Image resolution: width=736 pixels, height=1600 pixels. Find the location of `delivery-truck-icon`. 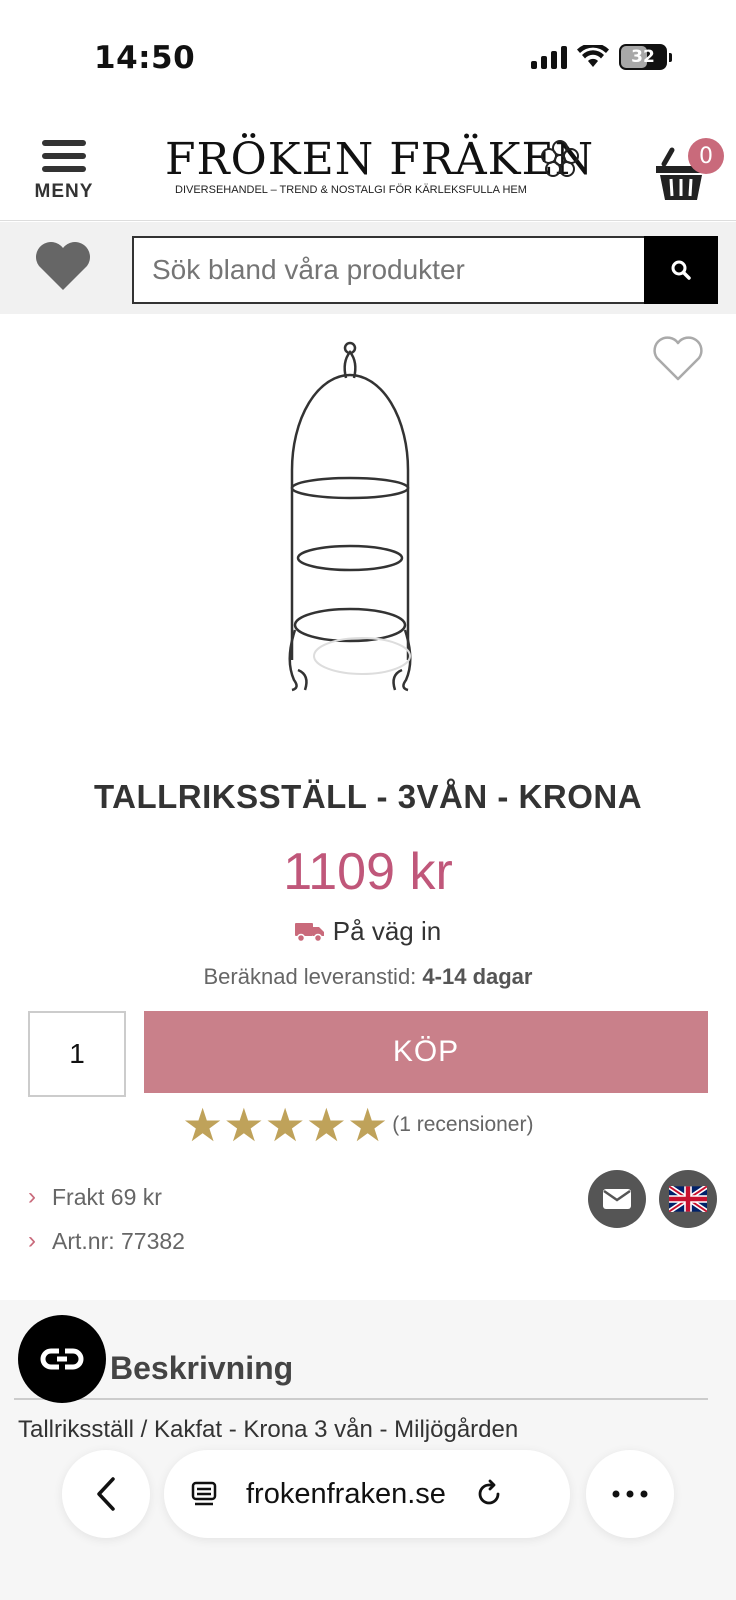

delivery-truck-icon is located at coordinates (309, 932).